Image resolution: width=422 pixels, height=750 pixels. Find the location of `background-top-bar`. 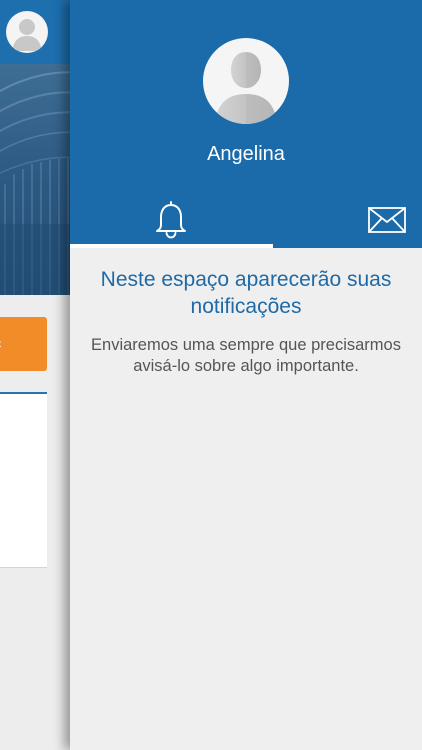

background-top-bar is located at coordinates (35, 32).